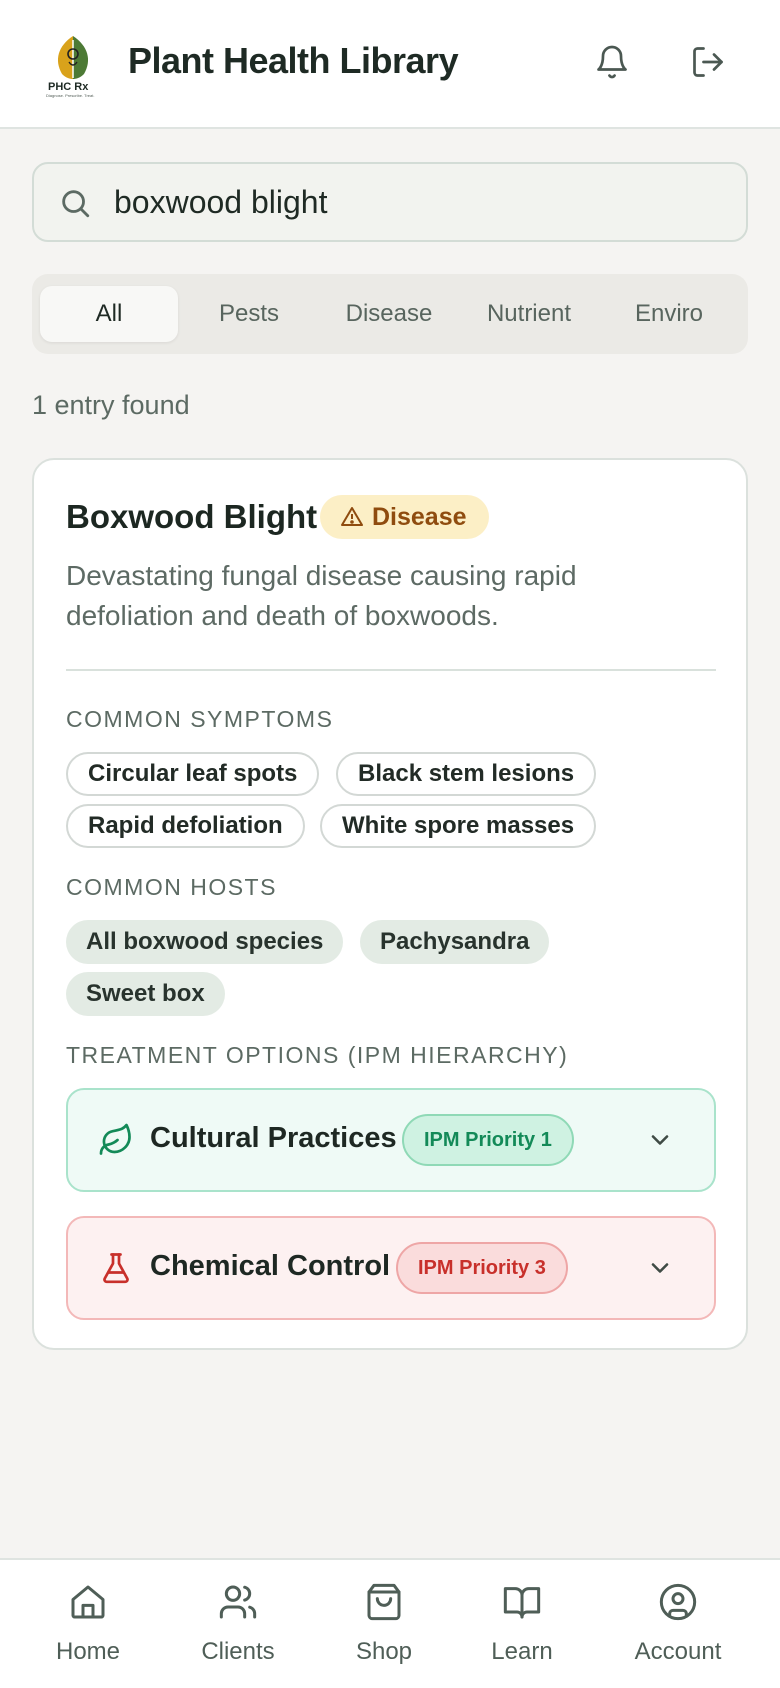  What do you see at coordinates (249, 314) in the screenshot?
I see `tab-pests: Pests` at bounding box center [249, 314].